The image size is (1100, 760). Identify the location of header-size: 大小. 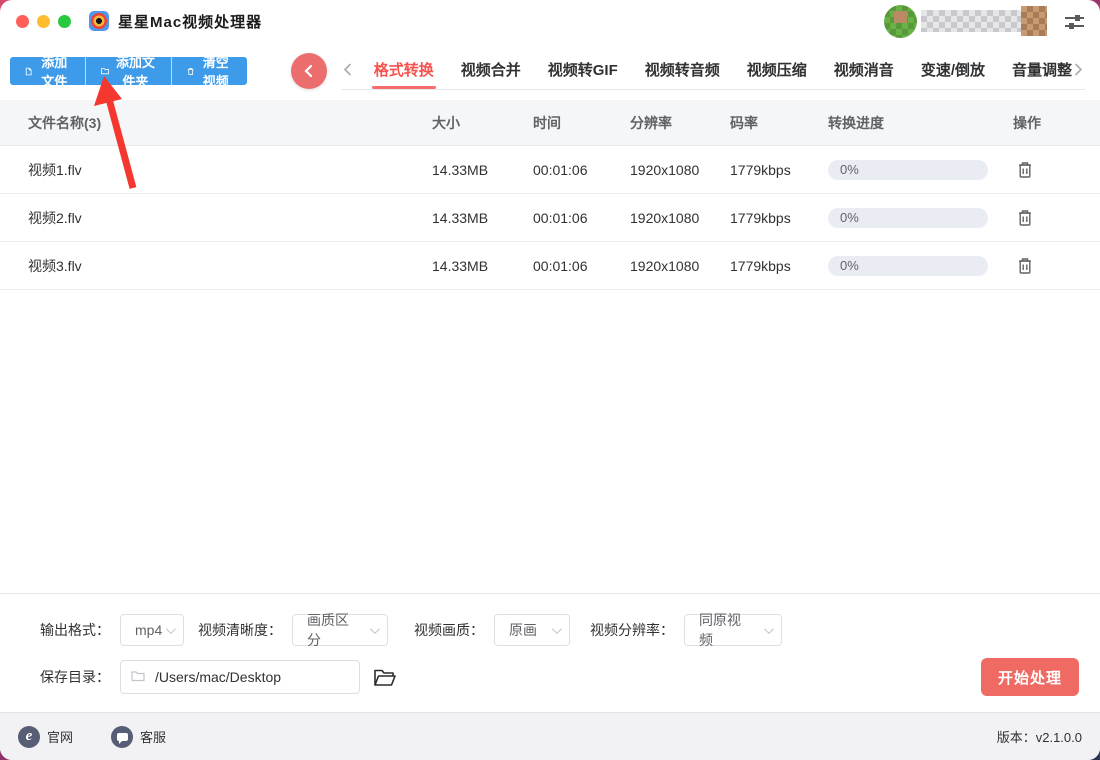
(446, 122).